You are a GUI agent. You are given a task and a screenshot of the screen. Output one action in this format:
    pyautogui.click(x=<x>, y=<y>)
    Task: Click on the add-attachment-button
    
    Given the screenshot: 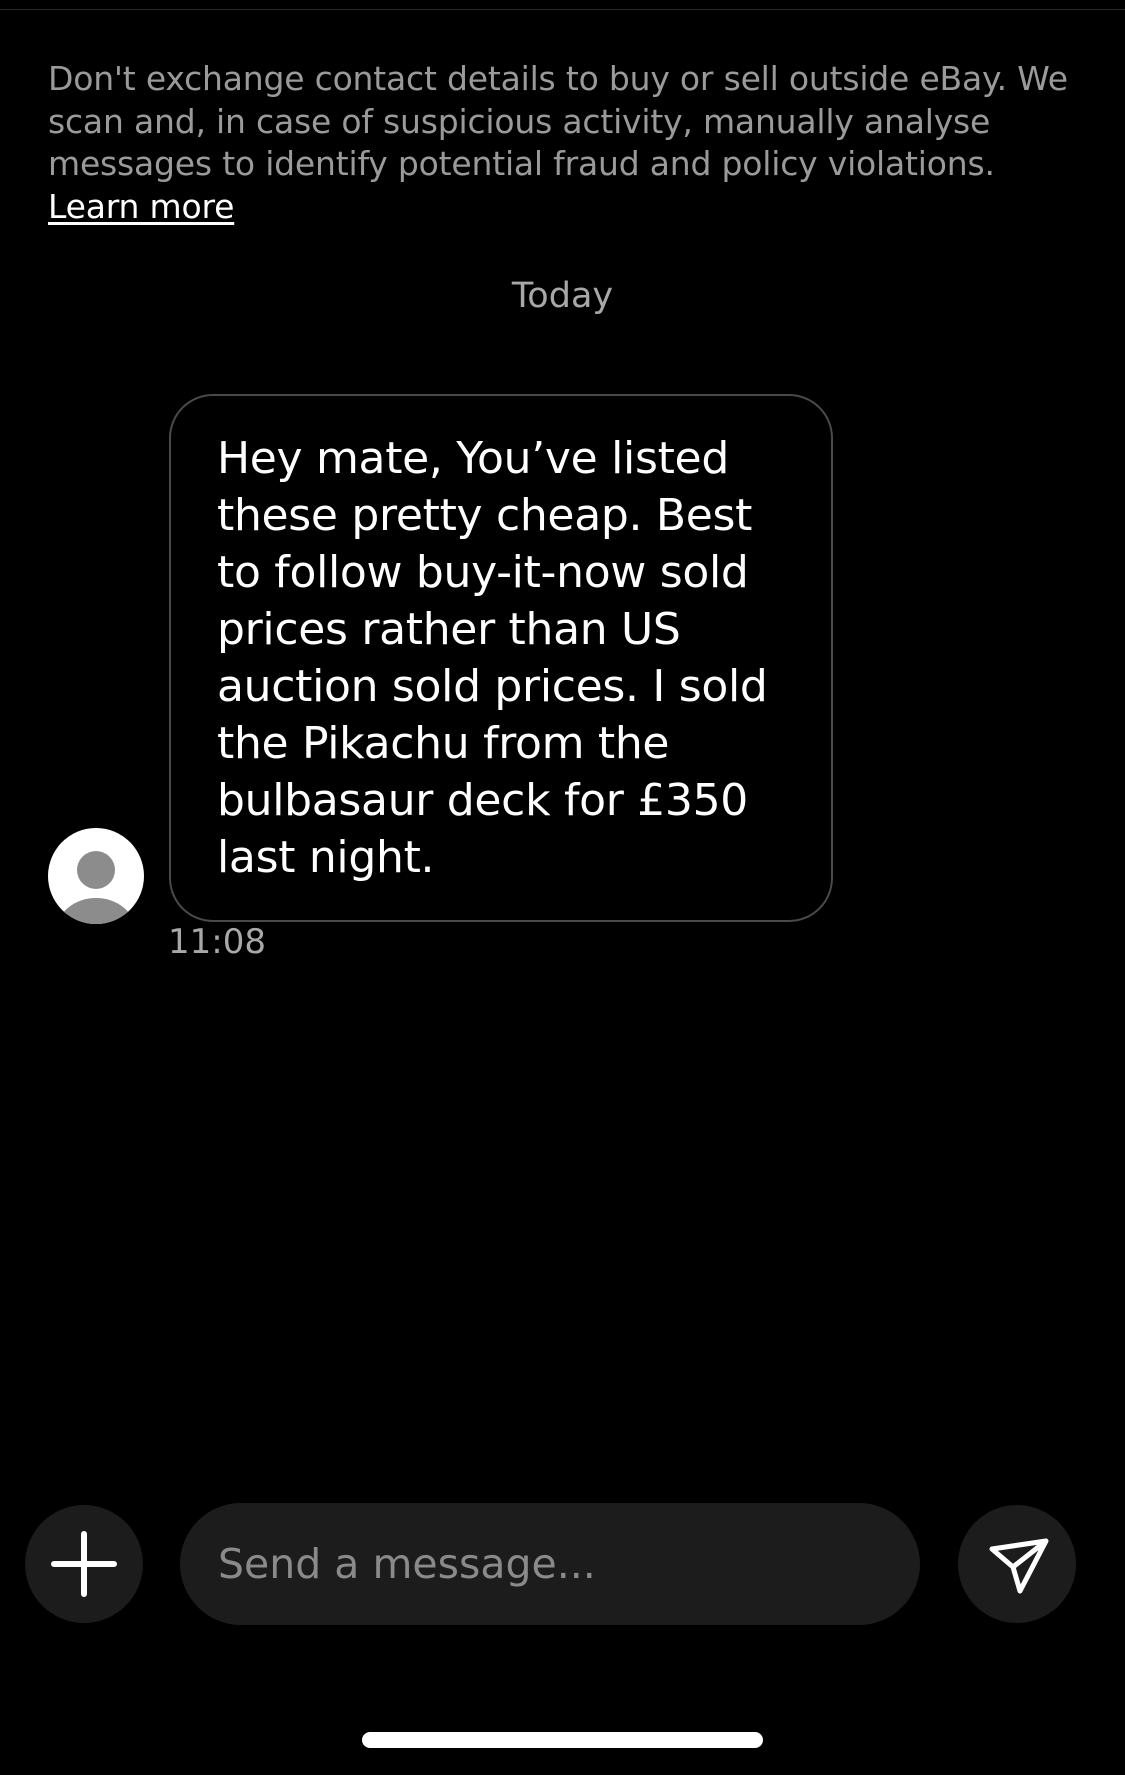 What is the action you would take?
    pyautogui.click(x=84, y=1564)
    